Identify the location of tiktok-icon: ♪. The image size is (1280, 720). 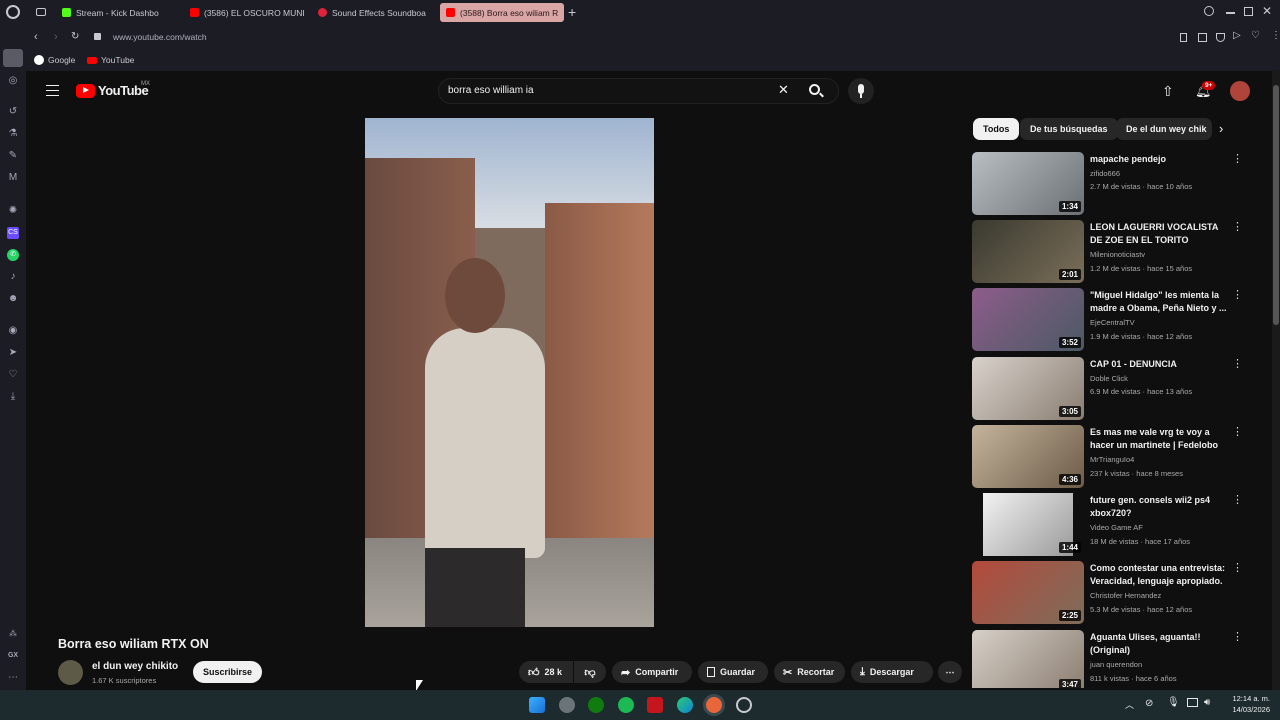
(13, 277).